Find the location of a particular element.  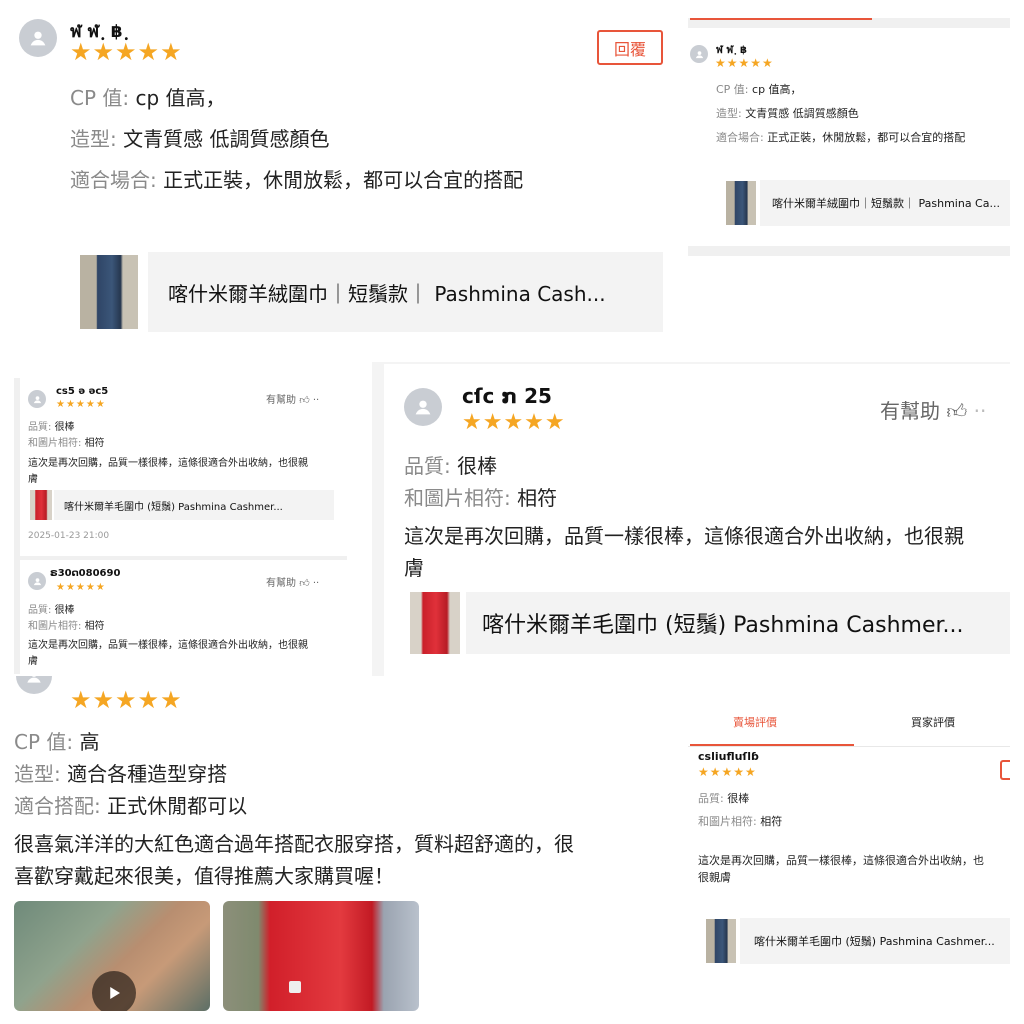

line-key: 適合場合: is located at coordinates (113, 180).